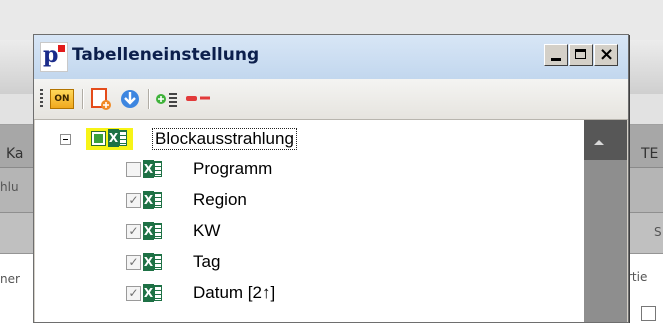  I want to click on remove-row-button, so click(197, 99).